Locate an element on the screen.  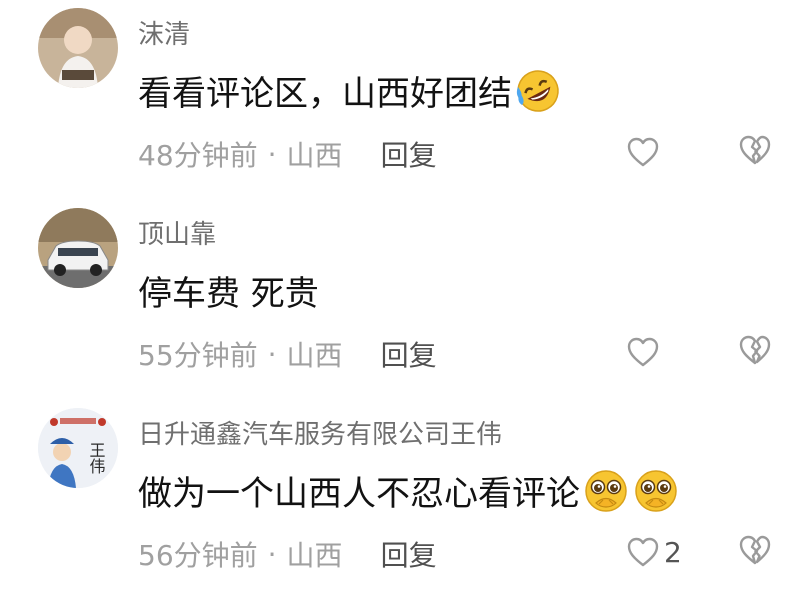
comment-text: 停车费 死贵 is located at coordinates (228, 294).